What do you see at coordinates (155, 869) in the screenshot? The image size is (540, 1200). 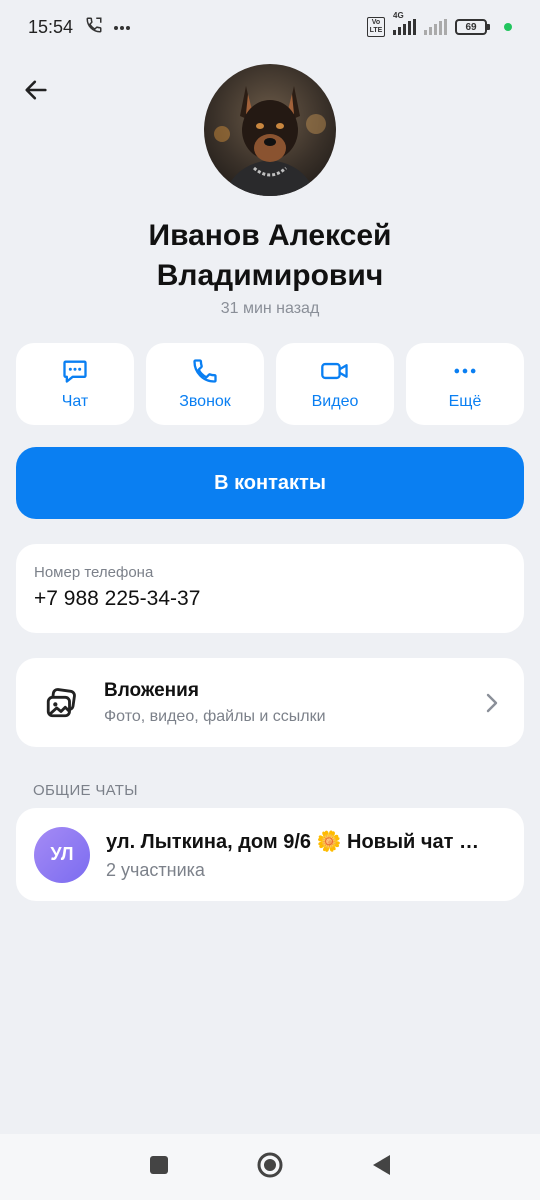 I see `chat-members-count: 2 участника` at bounding box center [155, 869].